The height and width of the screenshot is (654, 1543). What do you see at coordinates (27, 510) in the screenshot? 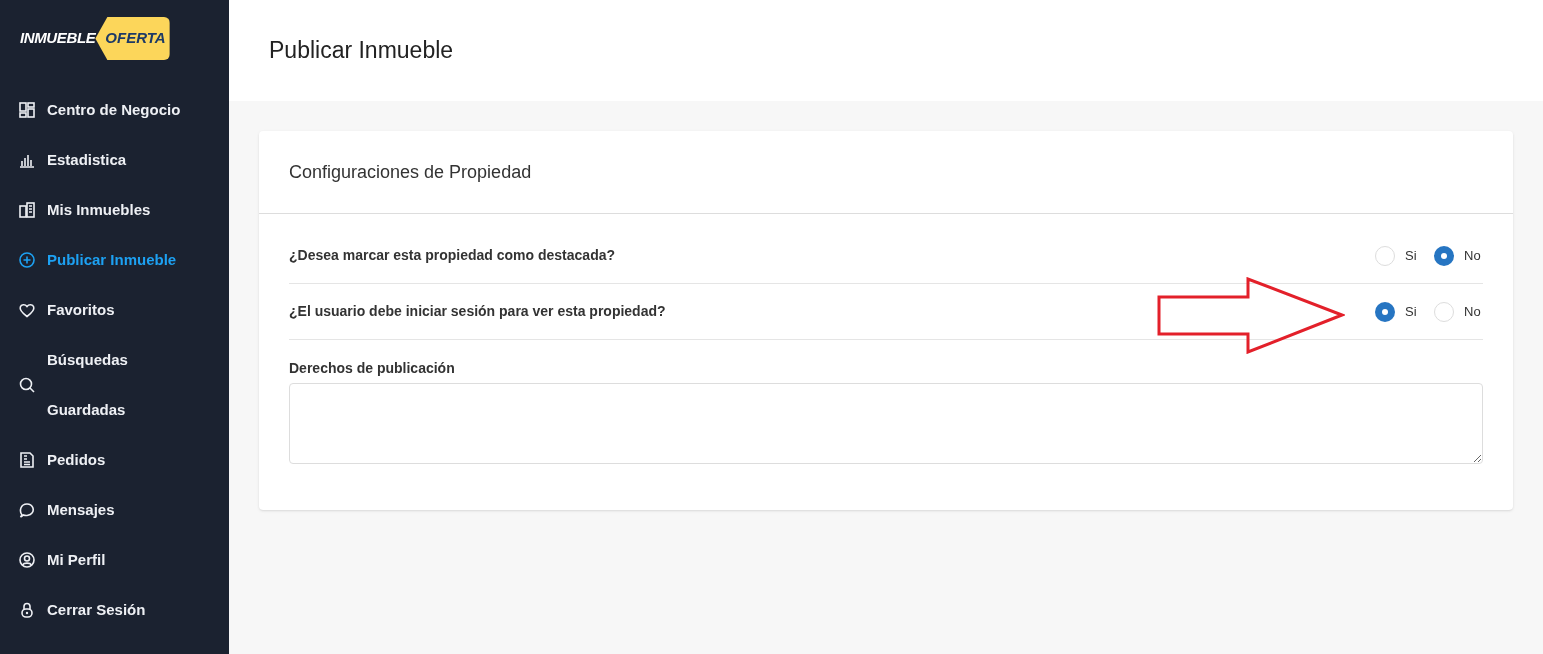
I see `chat-bubble-icon` at bounding box center [27, 510].